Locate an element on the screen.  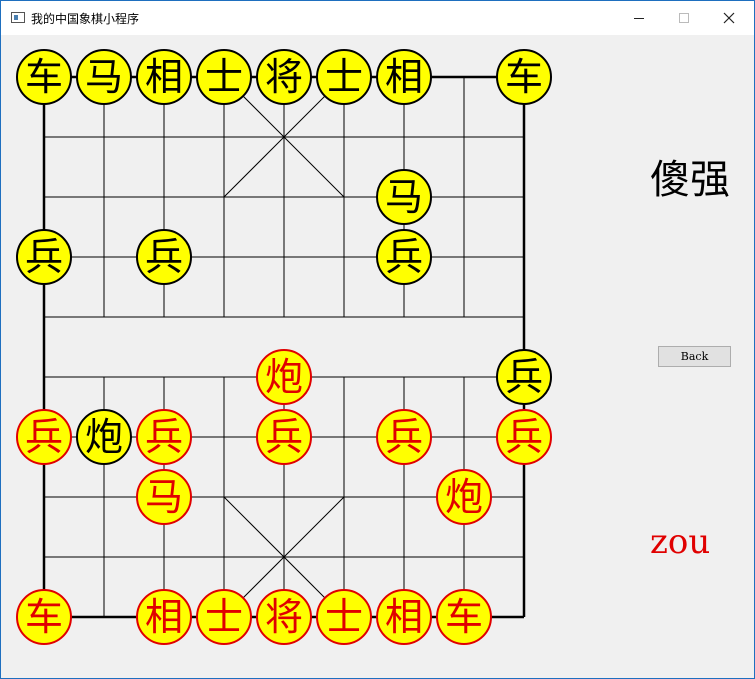
close-button is located at coordinates (729, 18).